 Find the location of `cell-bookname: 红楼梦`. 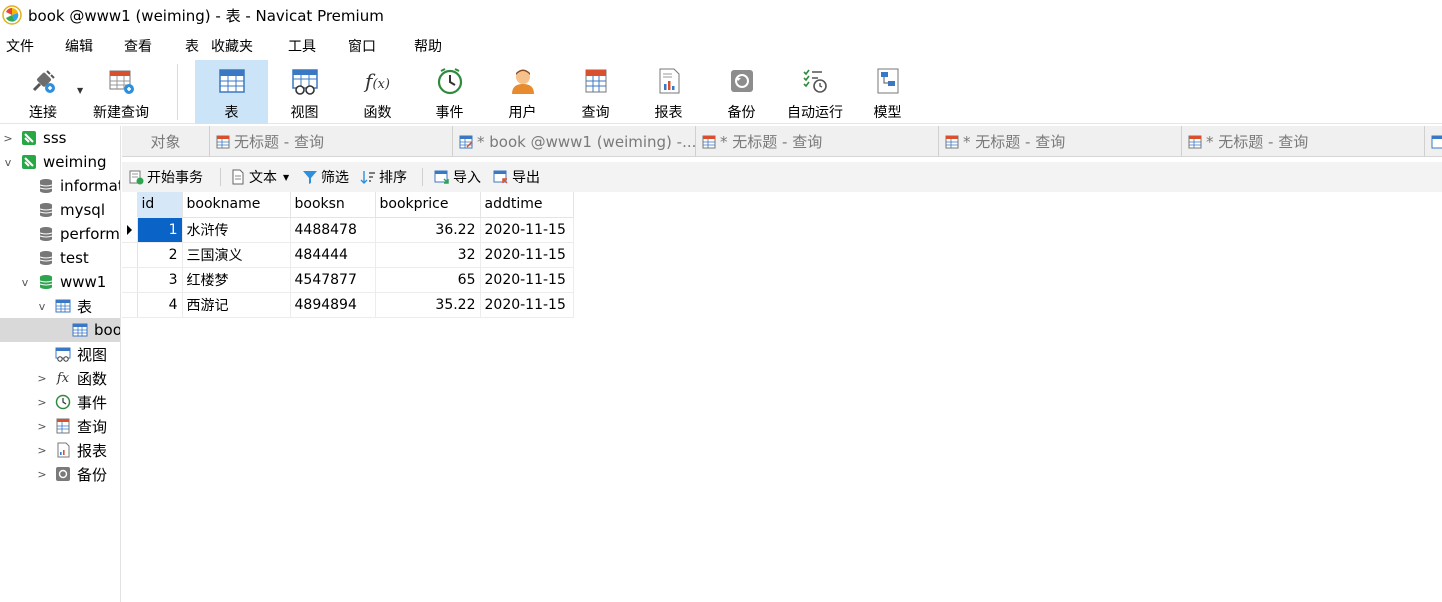

cell-bookname: 红楼梦 is located at coordinates (236, 280).